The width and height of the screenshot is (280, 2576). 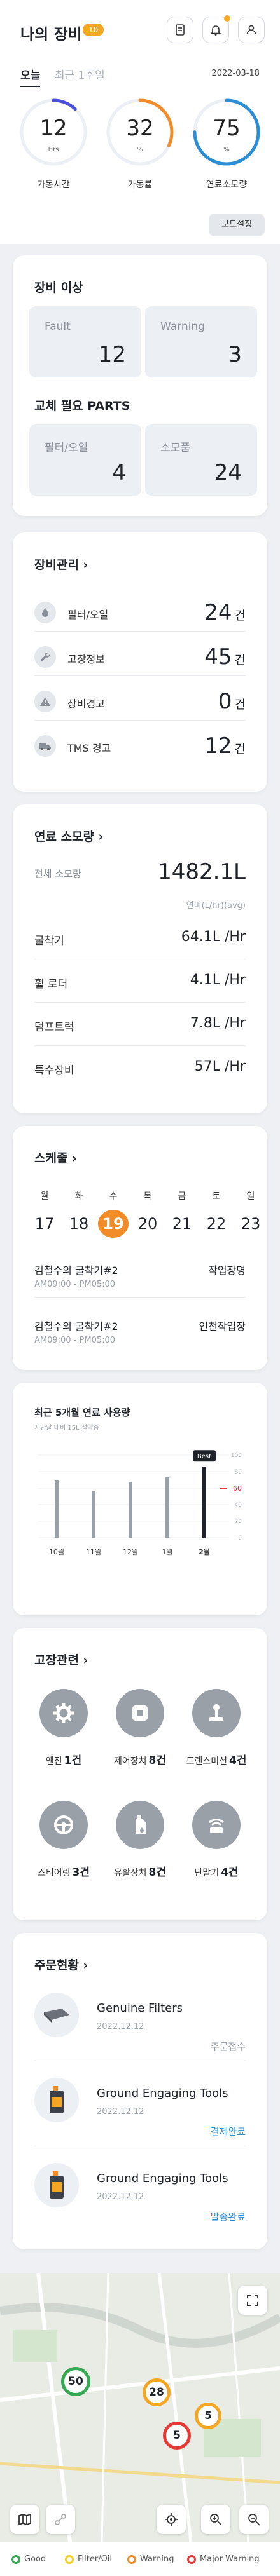 What do you see at coordinates (171, 2519) in the screenshot?
I see `my-location-button` at bounding box center [171, 2519].